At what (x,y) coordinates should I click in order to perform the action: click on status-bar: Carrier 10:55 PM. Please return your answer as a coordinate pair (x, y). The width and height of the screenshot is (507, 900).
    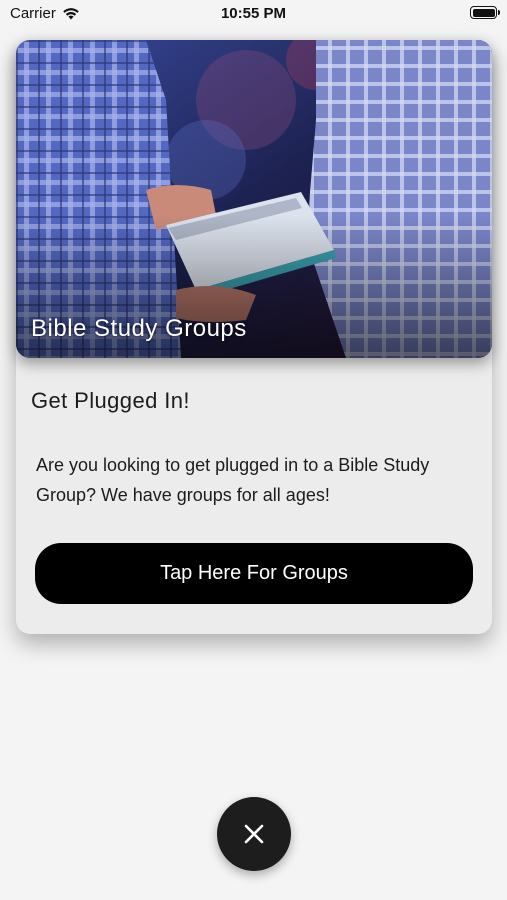
    Looking at the image, I should click on (253, 14).